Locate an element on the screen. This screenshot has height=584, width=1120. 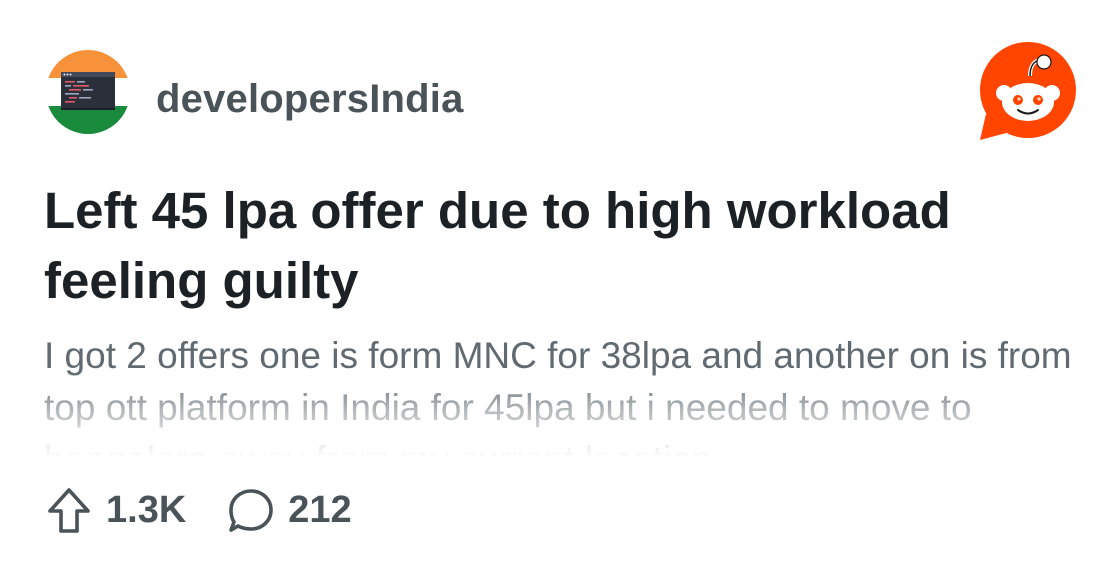
india-flag-code-icon is located at coordinates (88, 92).